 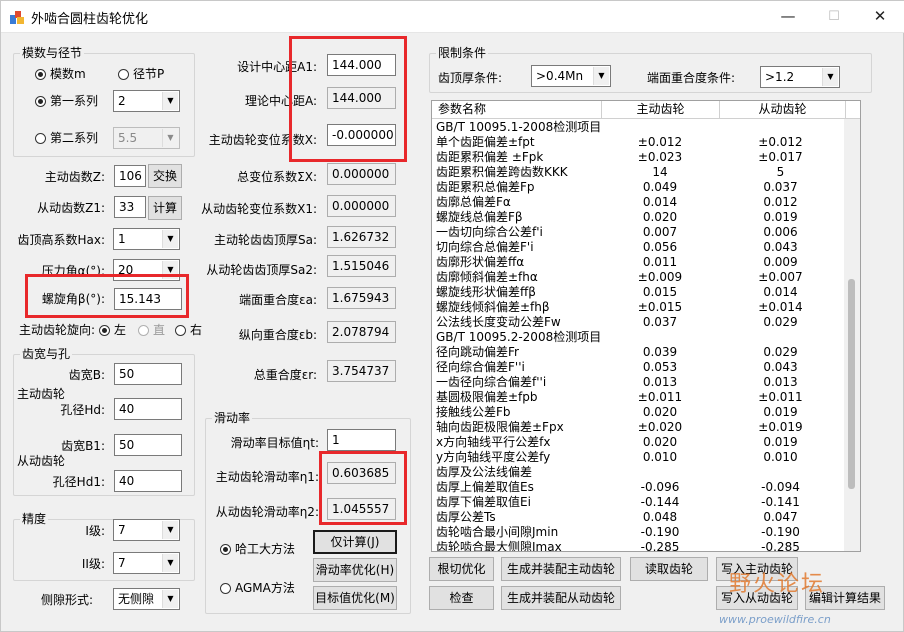 I want to click on table-row: GB/T 10095.1-2008检测项目, so click(x=639, y=127).